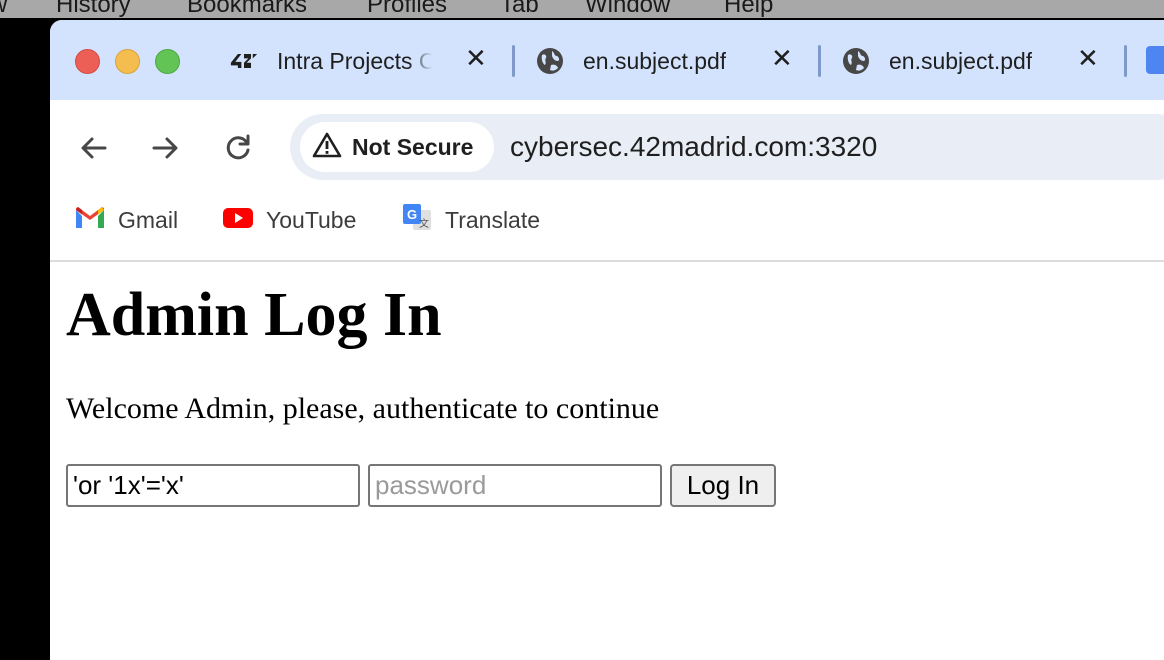 The width and height of the screenshot is (1164, 660). I want to click on tab-en-subject-2: en.subject.pdf ✕, so click(972, 61).